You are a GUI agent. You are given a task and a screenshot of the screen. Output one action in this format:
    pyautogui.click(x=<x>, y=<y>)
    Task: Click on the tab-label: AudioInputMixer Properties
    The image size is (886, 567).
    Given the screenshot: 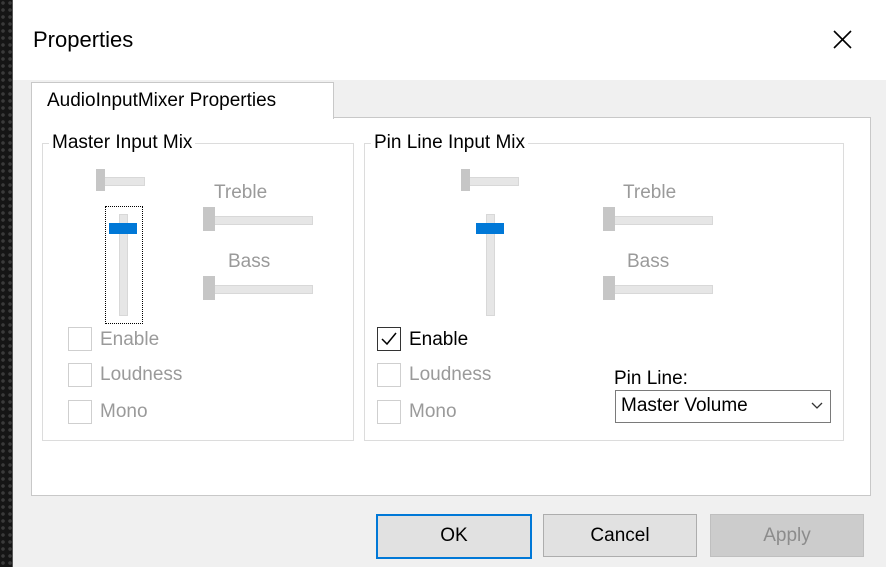 What is the action you would take?
    pyautogui.click(x=162, y=100)
    